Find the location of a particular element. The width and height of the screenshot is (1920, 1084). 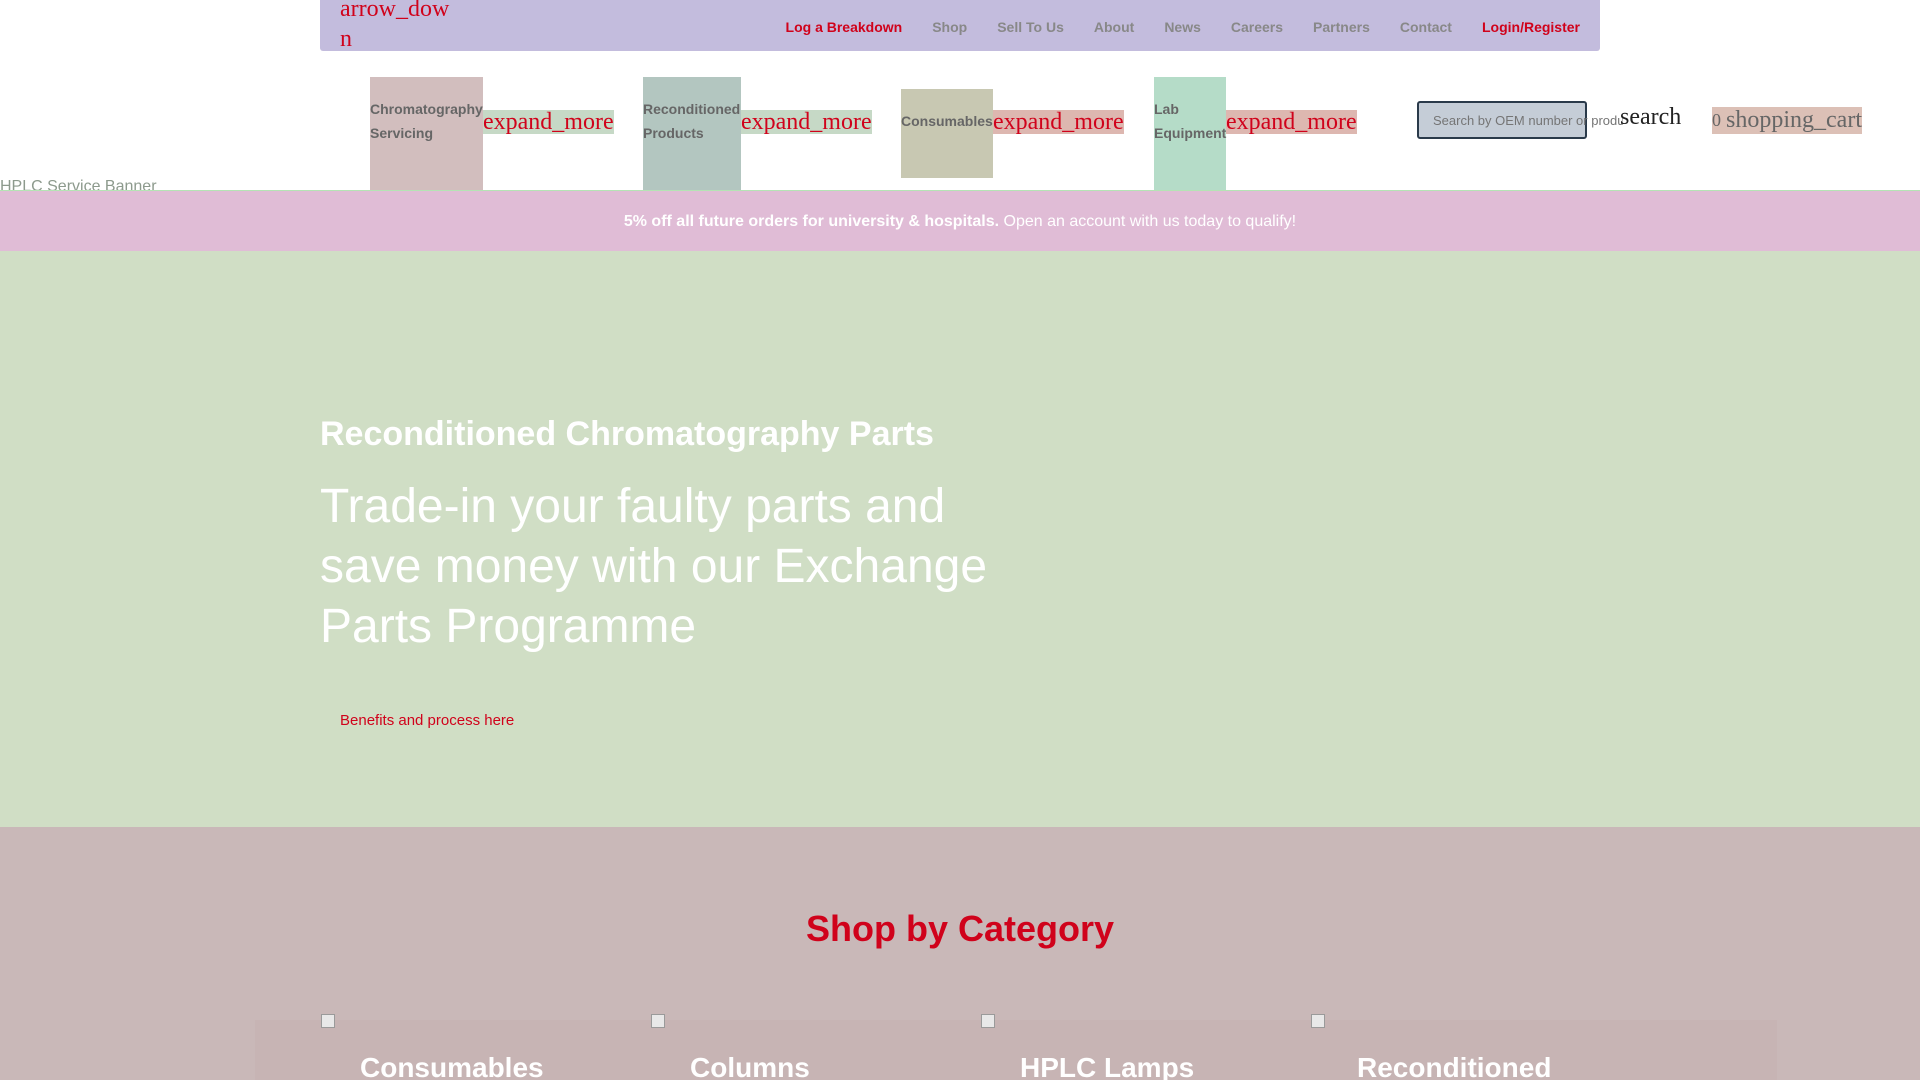

menu-label: Reconditioned Products is located at coordinates (692, 121).